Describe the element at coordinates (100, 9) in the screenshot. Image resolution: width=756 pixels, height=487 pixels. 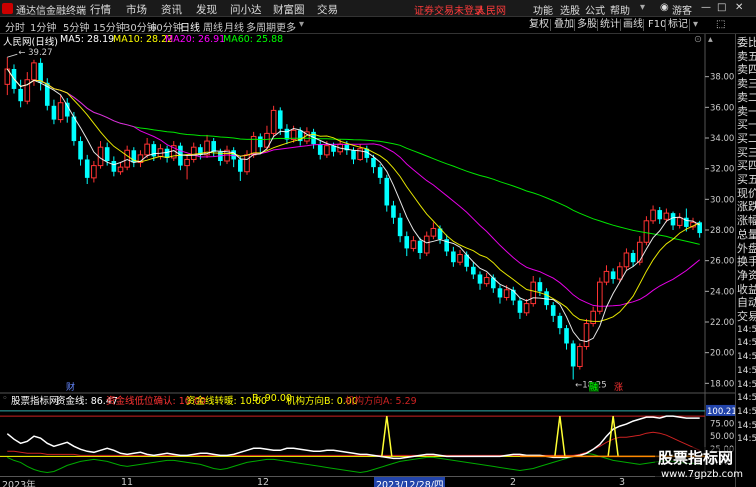
I see `menu-market-quotes: 行情` at that location.